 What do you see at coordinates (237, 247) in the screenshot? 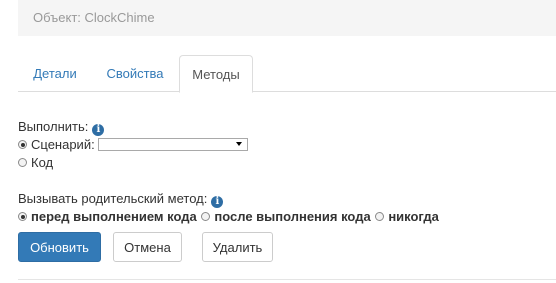
I see `delete-button: Удалить` at bounding box center [237, 247].